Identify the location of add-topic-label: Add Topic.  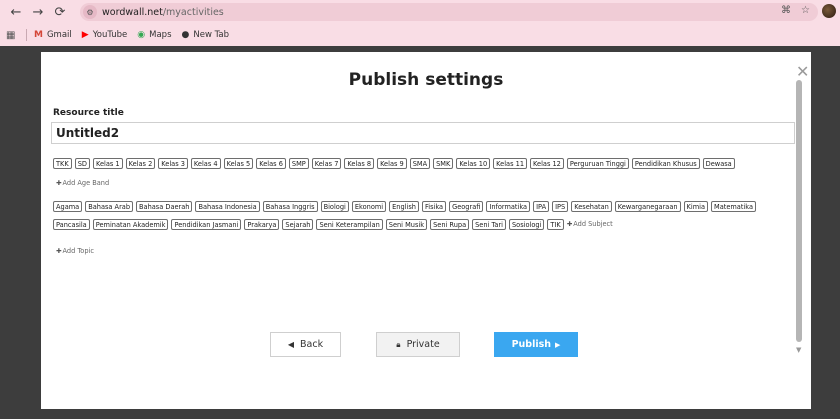
(78, 251).